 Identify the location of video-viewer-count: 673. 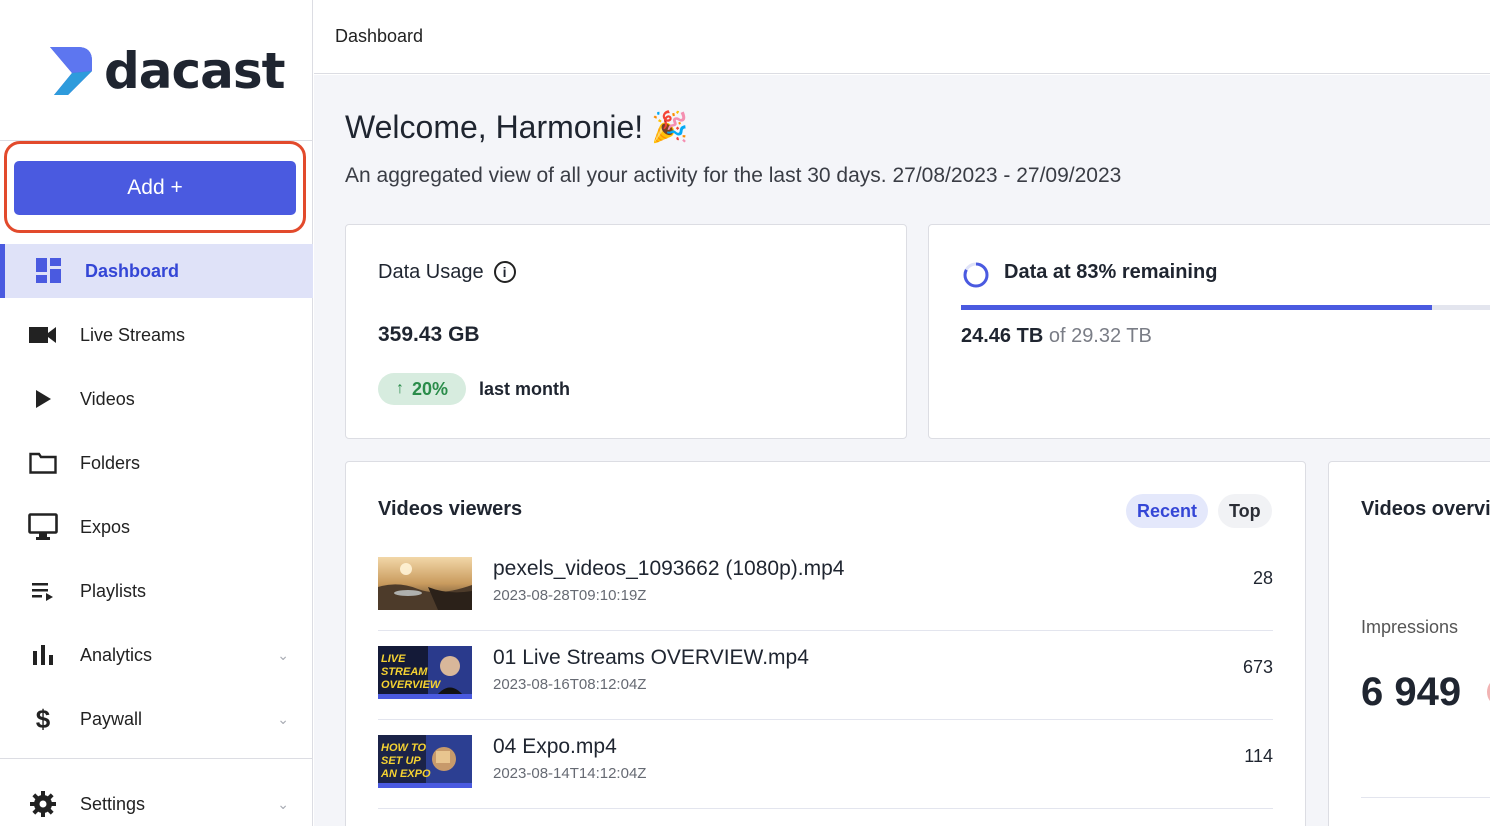
(1257, 667).